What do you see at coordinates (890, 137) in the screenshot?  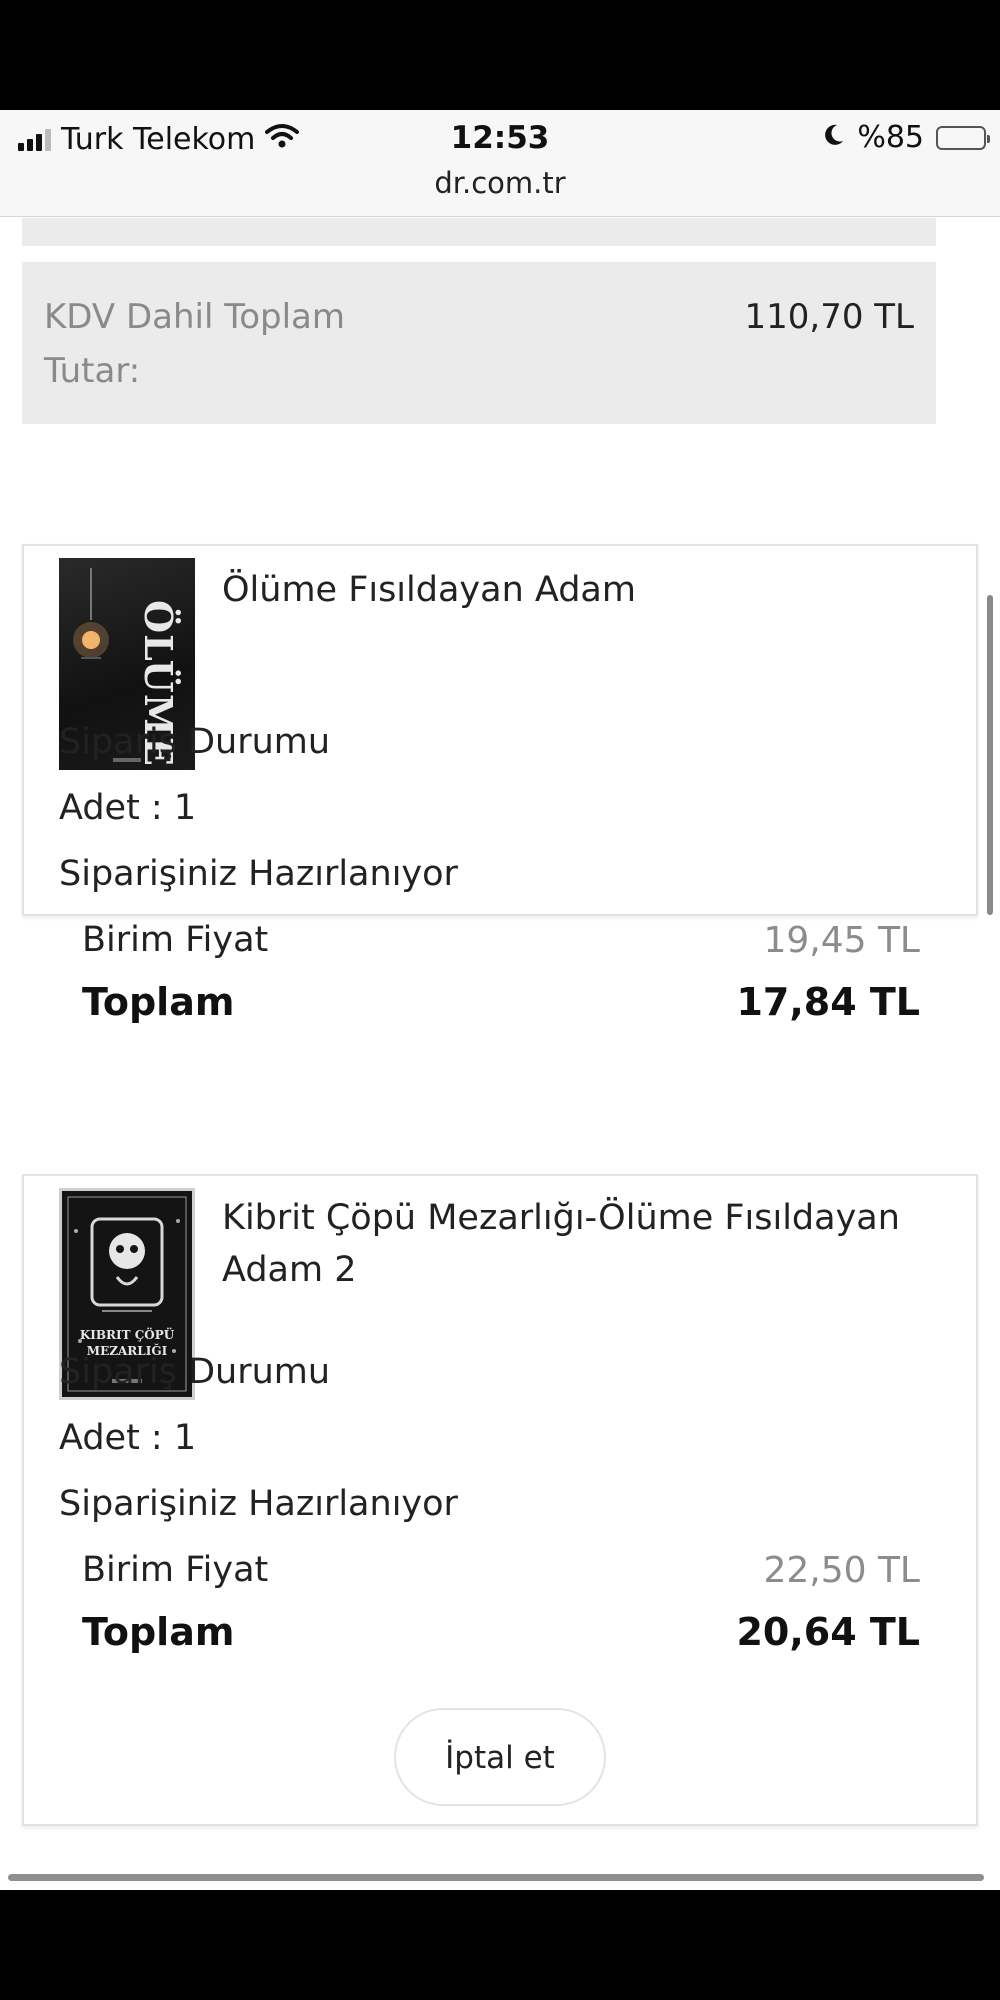 I see `battery-percent: %85` at bounding box center [890, 137].